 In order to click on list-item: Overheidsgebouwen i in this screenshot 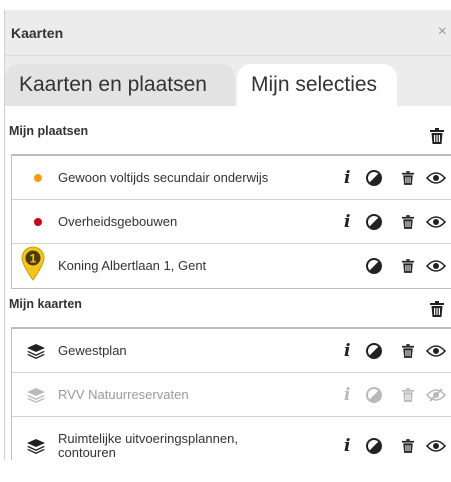, I will do `click(231, 222)`.